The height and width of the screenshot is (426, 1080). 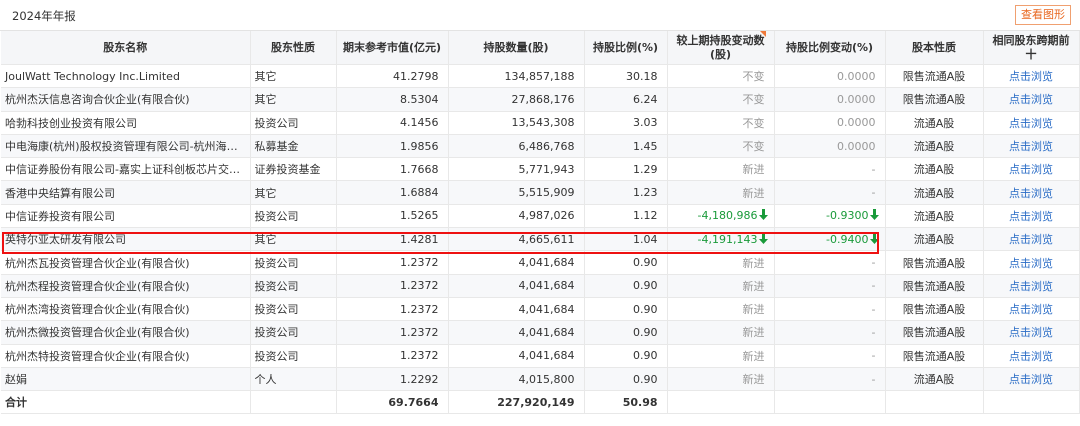 What do you see at coordinates (721, 123) in the screenshot?
I see `cell-change: 不变` at bounding box center [721, 123].